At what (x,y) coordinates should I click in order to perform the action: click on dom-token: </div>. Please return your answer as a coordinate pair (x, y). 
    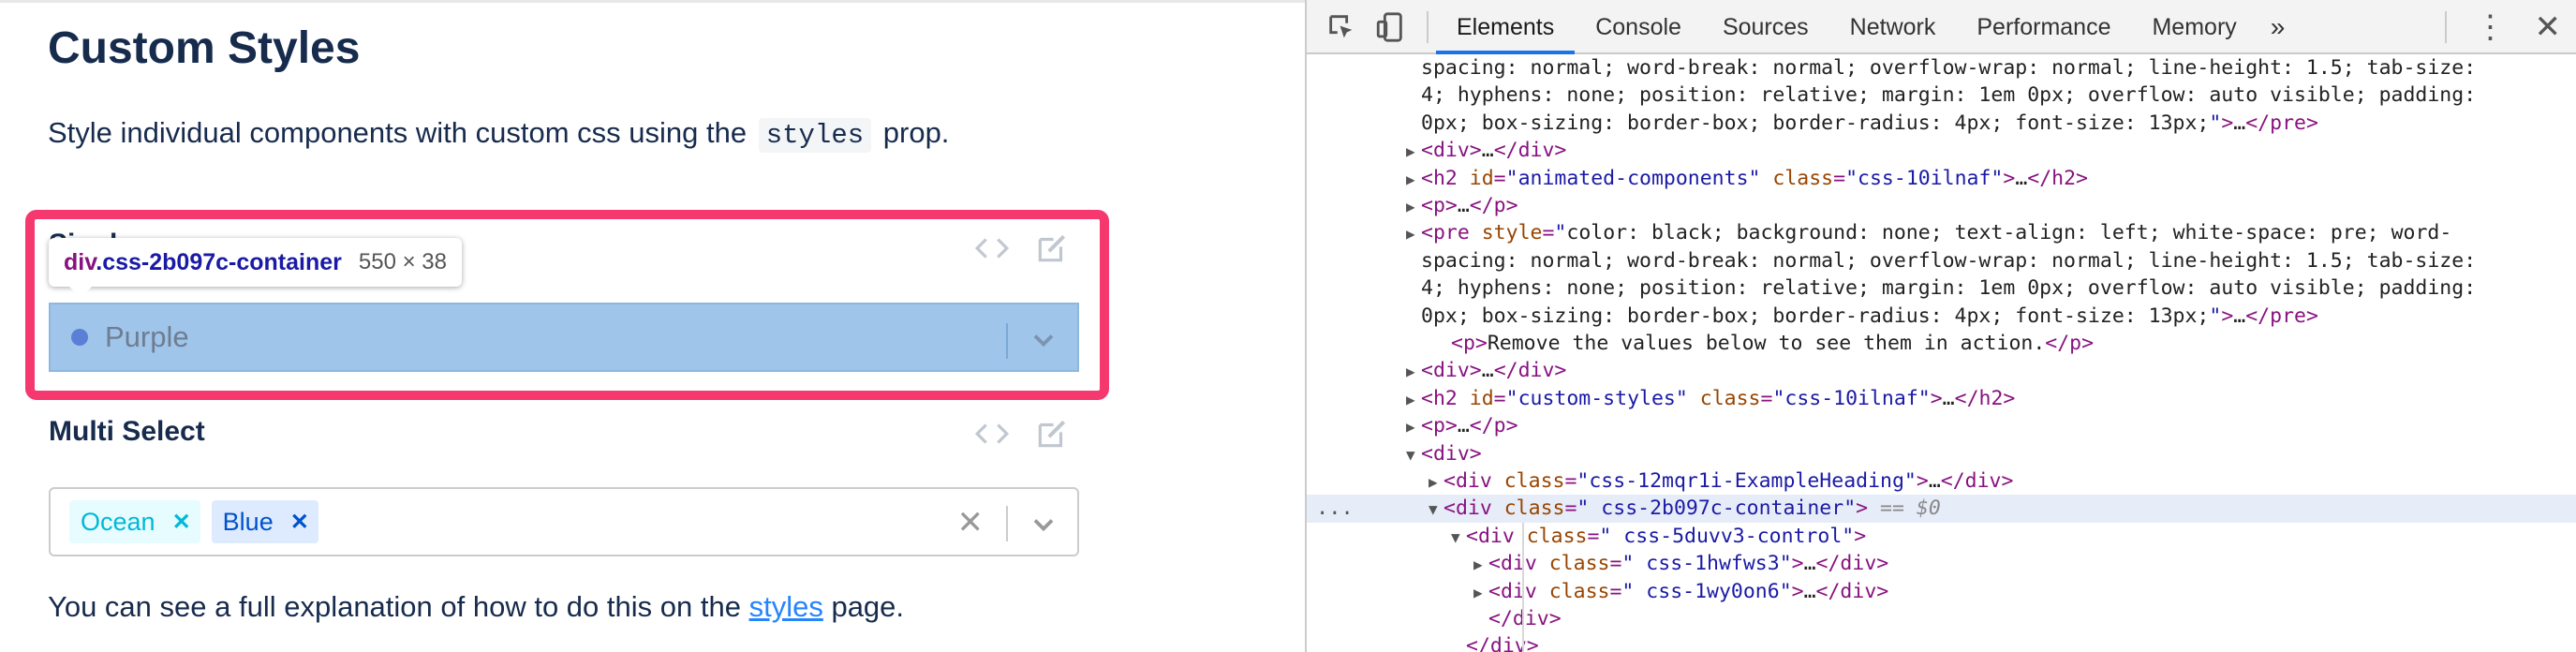
    Looking at the image, I should click on (1502, 643).